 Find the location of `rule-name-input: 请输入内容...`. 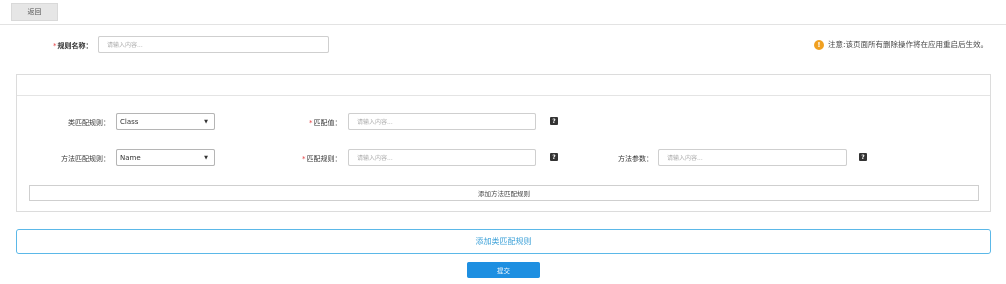

rule-name-input: 请输入内容... is located at coordinates (213, 44).